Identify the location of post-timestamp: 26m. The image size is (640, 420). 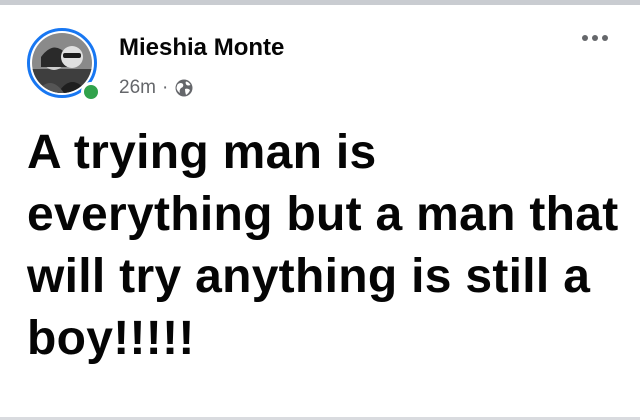
(137, 88).